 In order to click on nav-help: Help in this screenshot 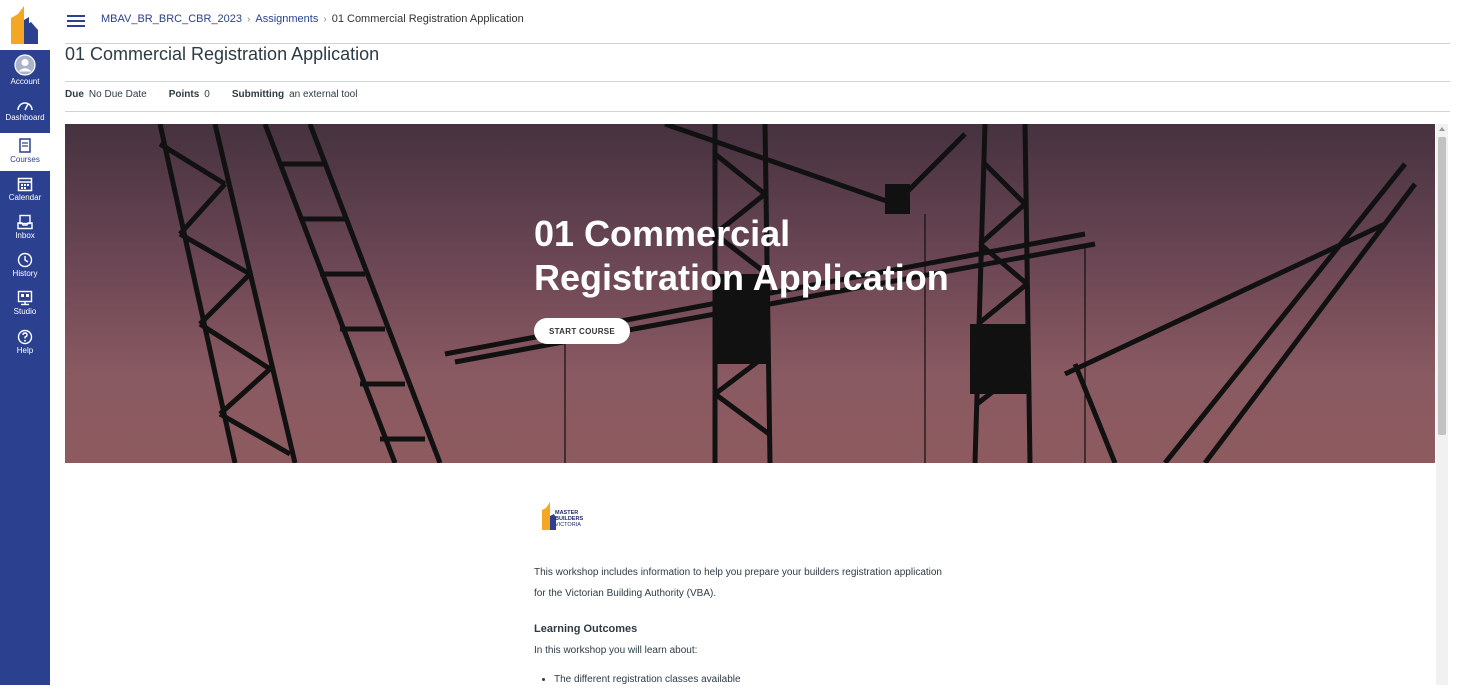, I will do `click(25, 345)`.